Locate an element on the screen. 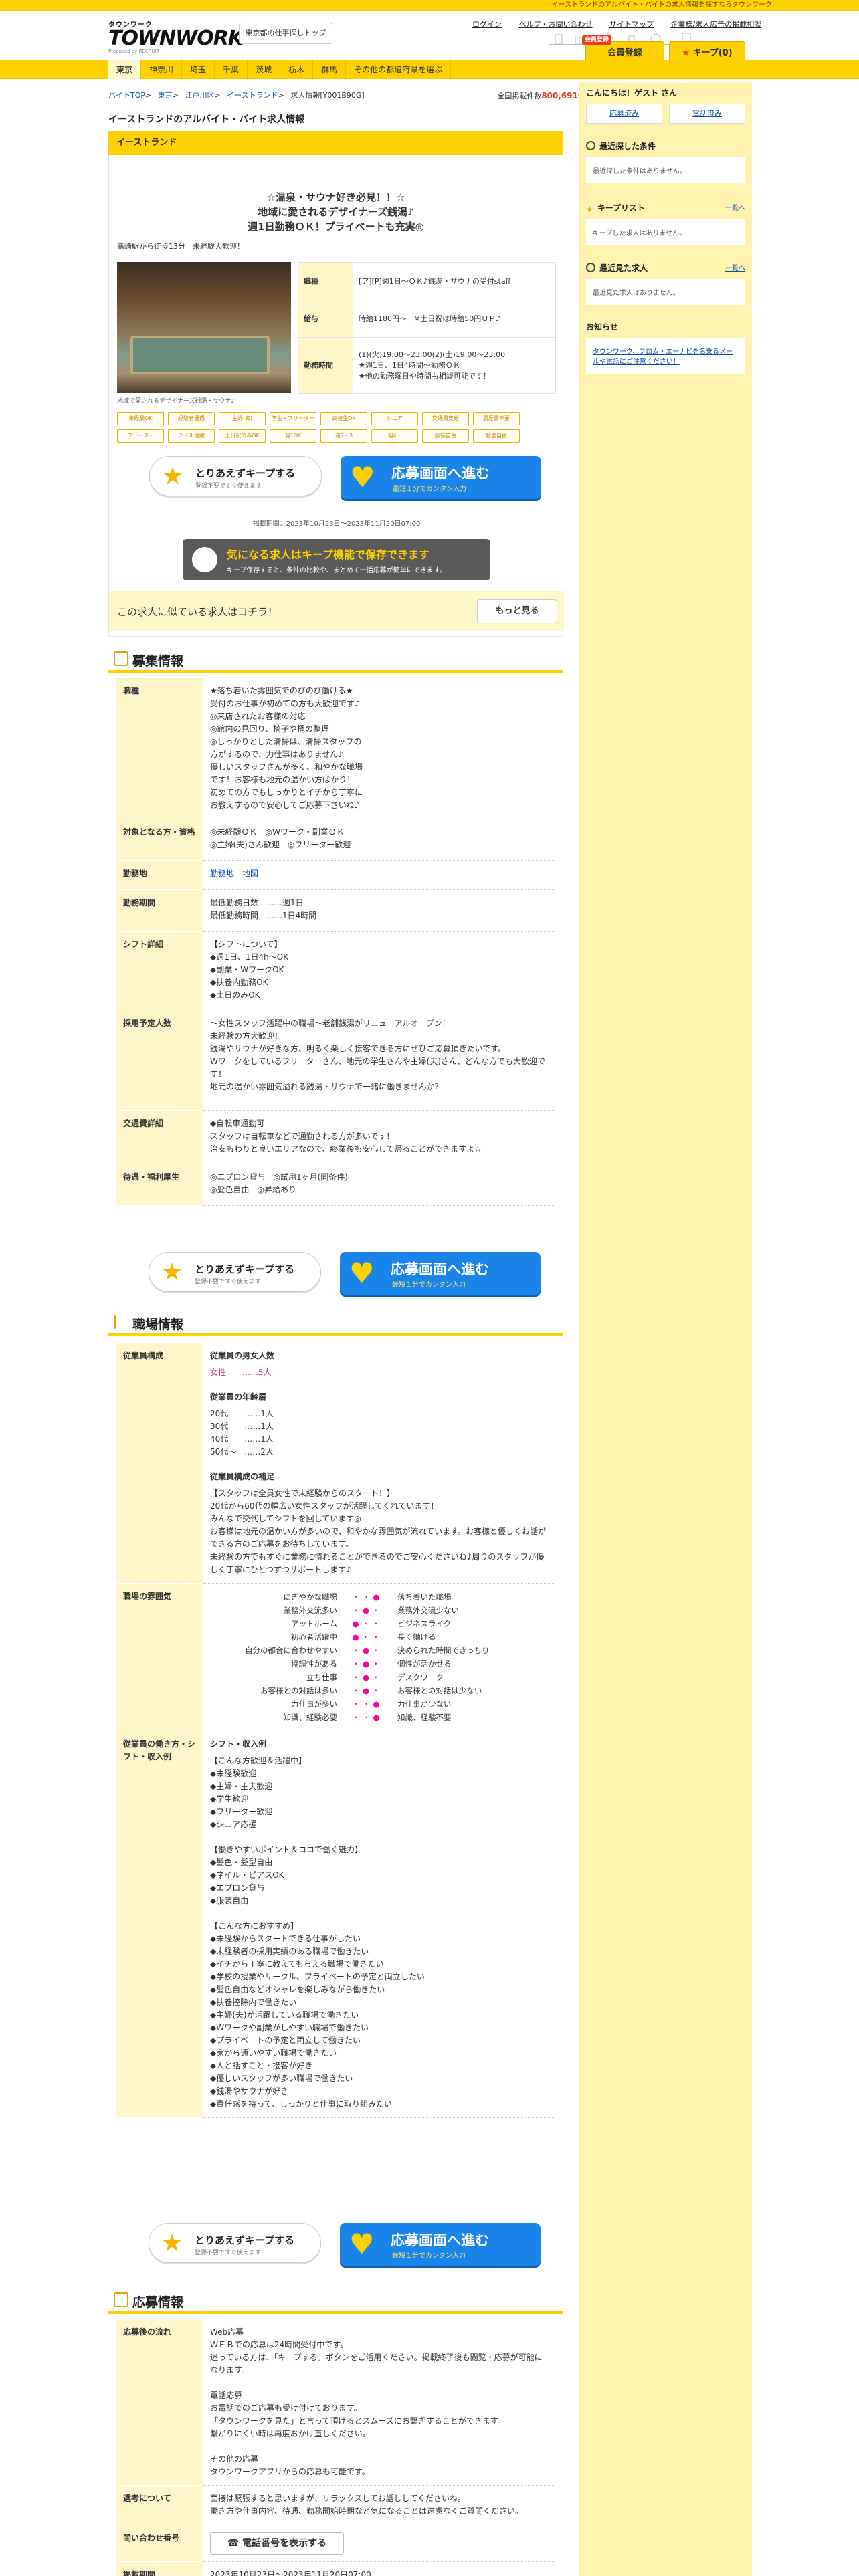 The image size is (859, 2576). age-title: 従業員の年齢層 is located at coordinates (239, 1397).